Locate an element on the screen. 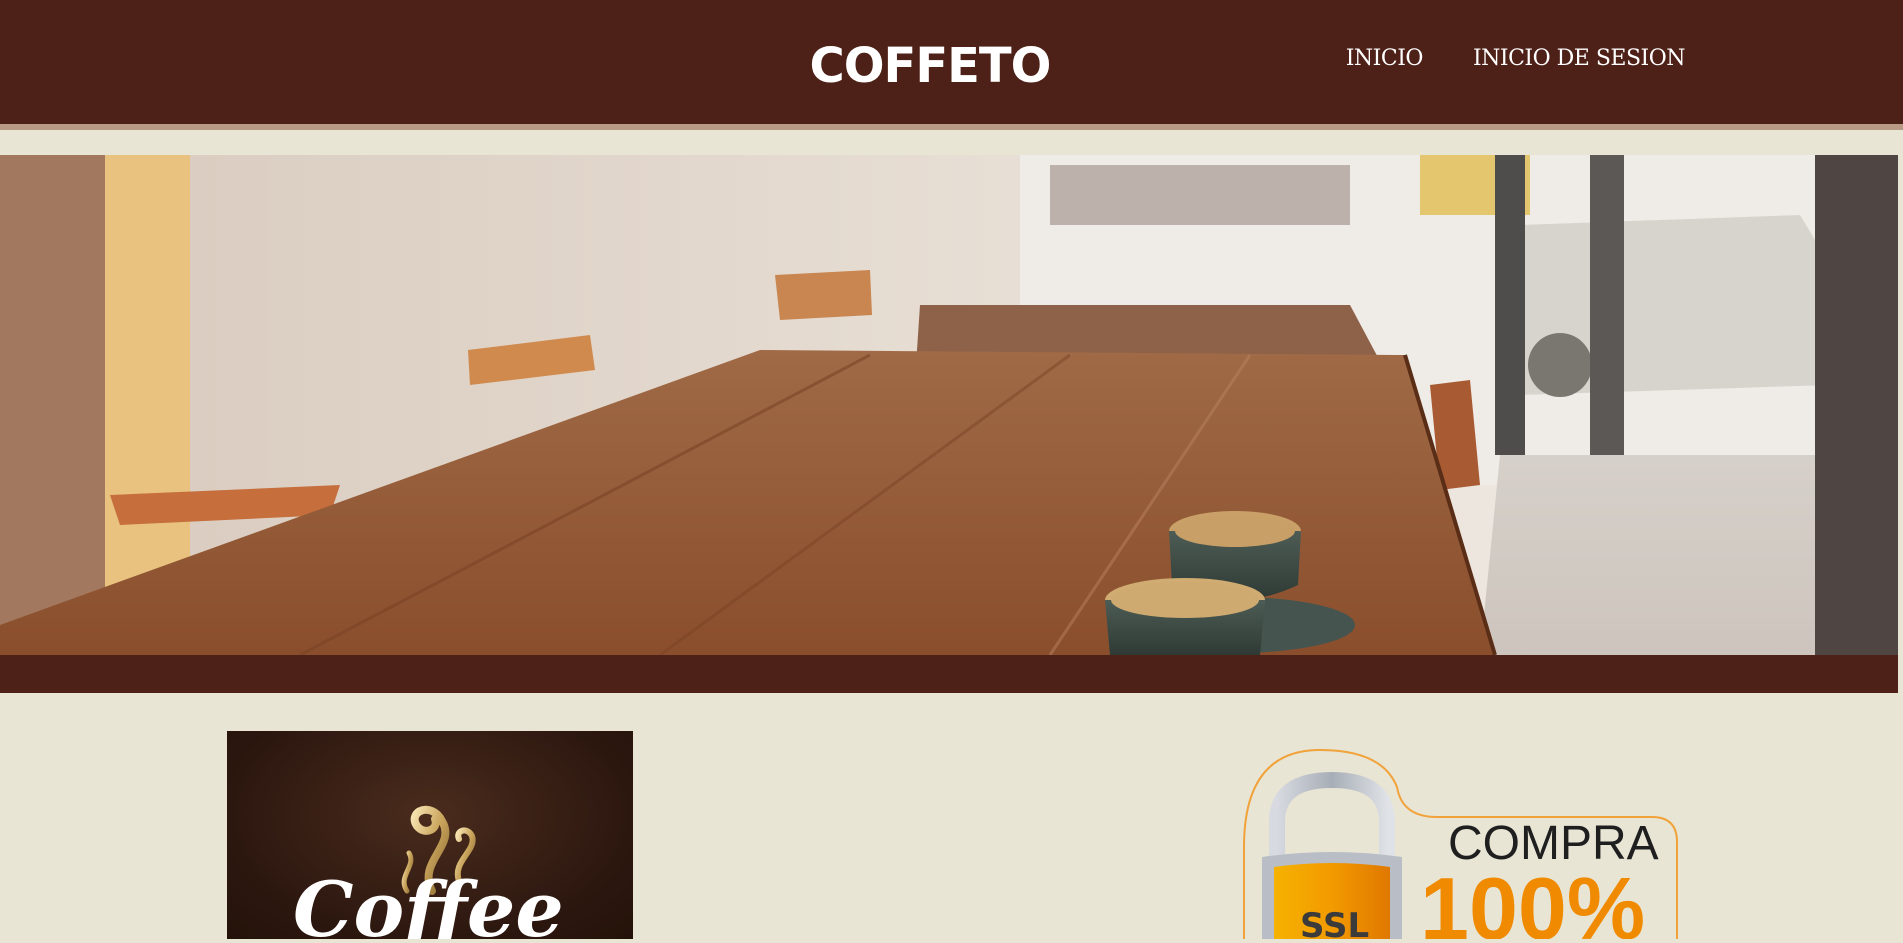 The image size is (1903, 943). ssl-secure-badge: SSL COMPRA 100% is located at coordinates (1452, 845).